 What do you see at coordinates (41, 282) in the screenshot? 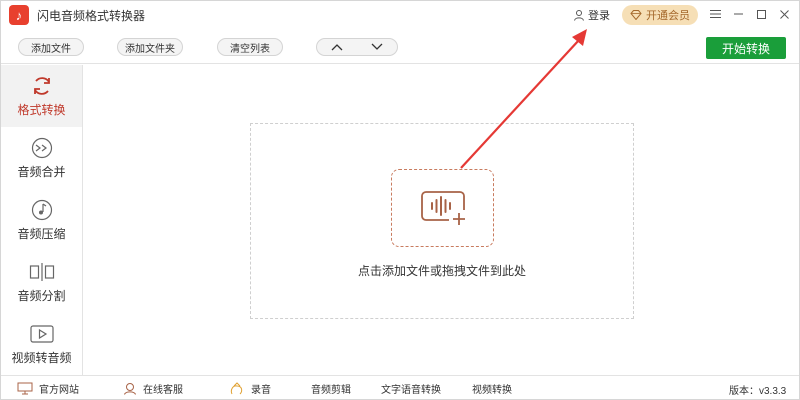
I see `sidebar-item-audio-split: 音频分割` at bounding box center [41, 282].